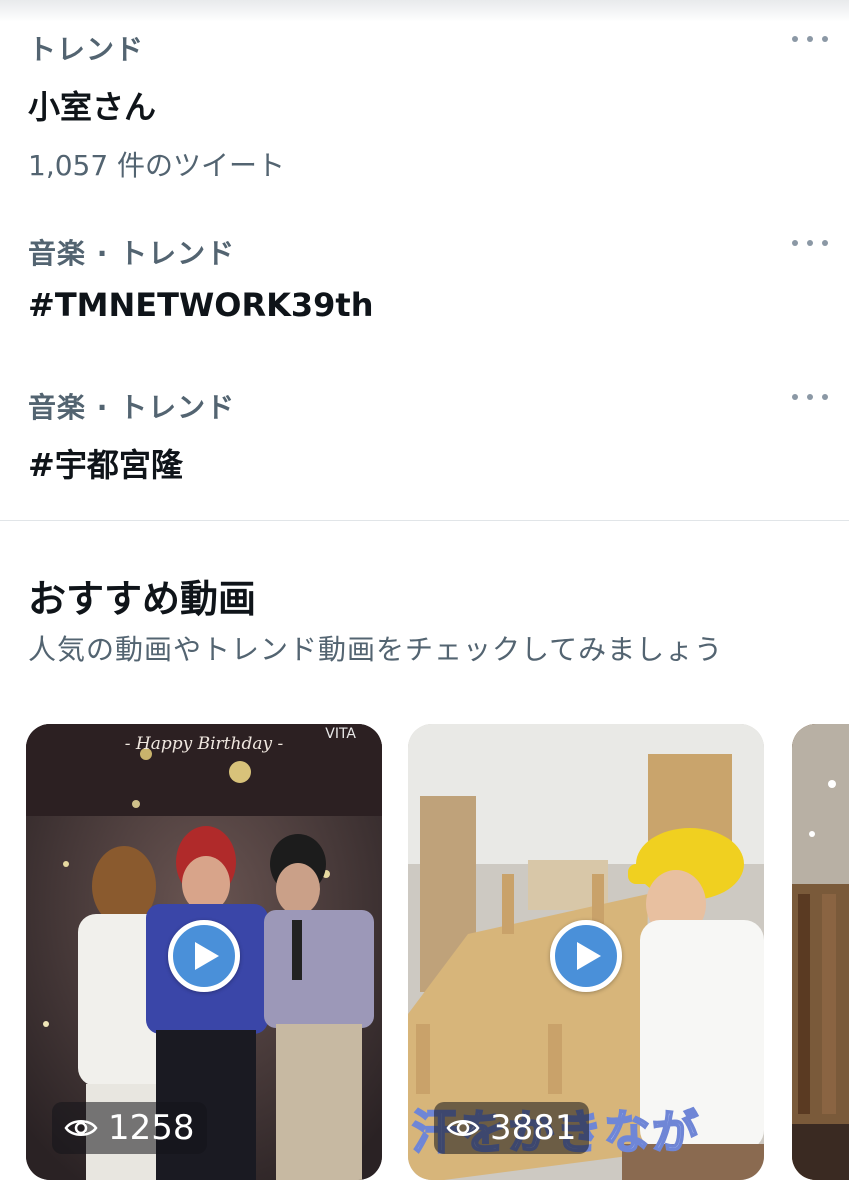  What do you see at coordinates (340, 734) in the screenshot?
I see `video-watermark: VITA` at bounding box center [340, 734].